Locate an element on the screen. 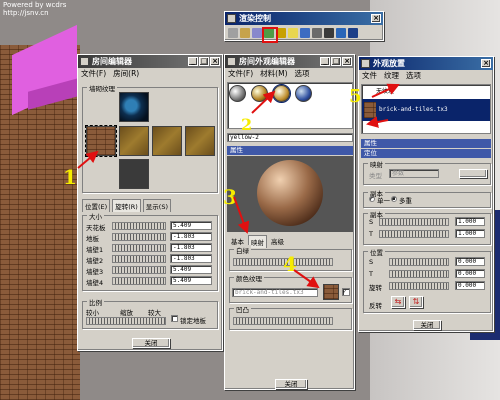 The image size is (500, 400). texture-file-field: brick-and-tiles.tx3 is located at coordinates (275, 292).